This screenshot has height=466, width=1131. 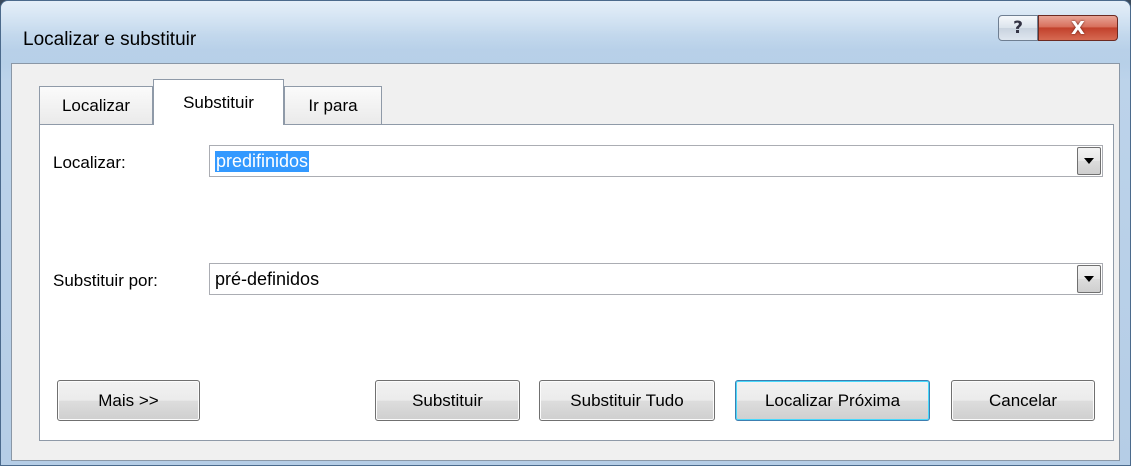 What do you see at coordinates (105, 280) in the screenshot?
I see `replace-label: Substituir por:` at bounding box center [105, 280].